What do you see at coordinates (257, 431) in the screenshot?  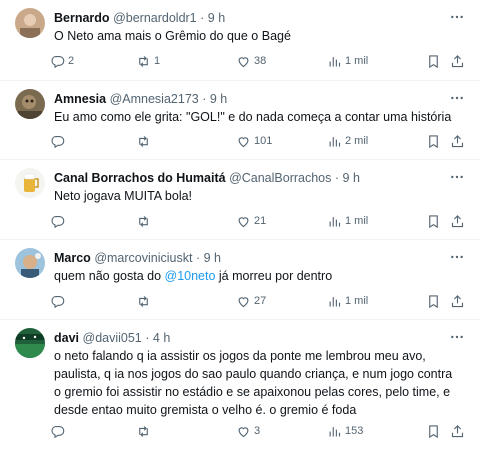 I see `like-count: 3` at bounding box center [257, 431].